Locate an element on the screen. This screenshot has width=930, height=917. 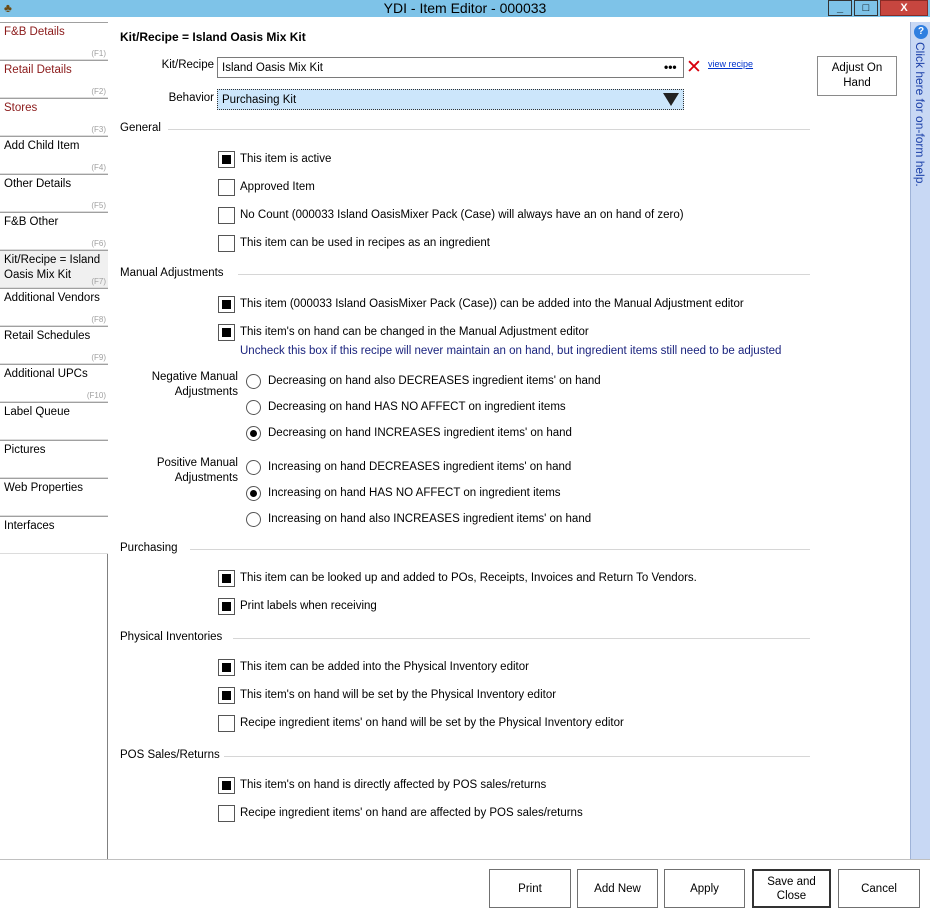
nav-item-label: Other Details is located at coordinates (38, 184).